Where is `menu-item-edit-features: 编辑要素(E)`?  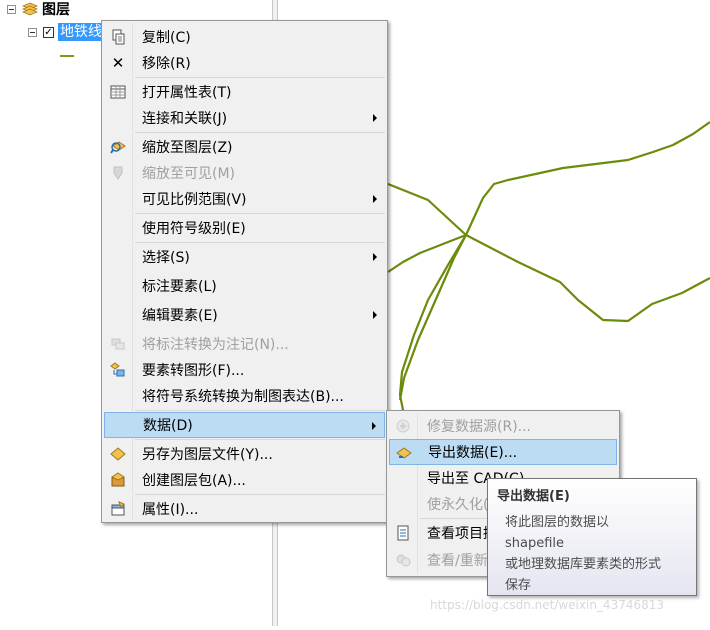 menu-item-edit-features: 编辑要素(E) is located at coordinates (244, 315).